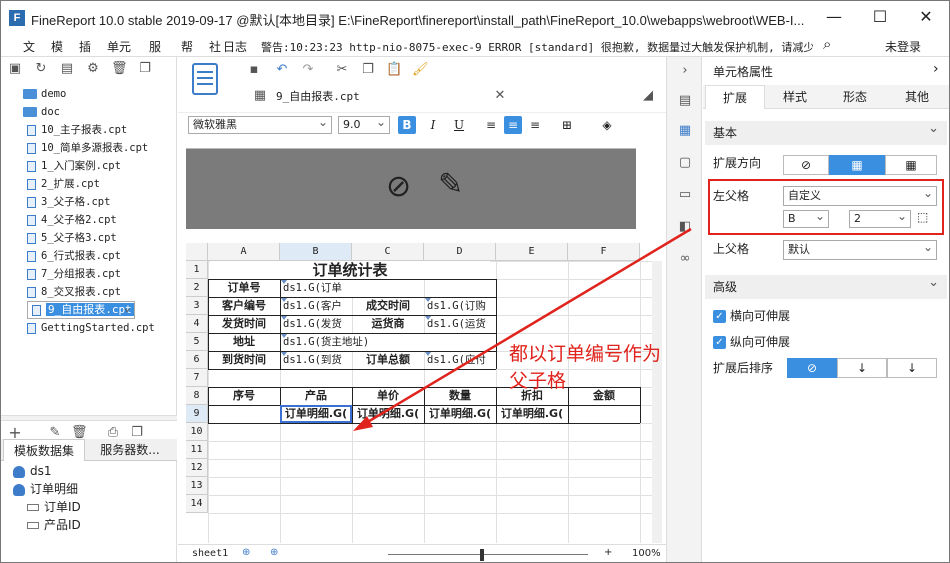  What do you see at coordinates (522, 329) in the screenshot?
I see `annotation-arrow` at bounding box center [522, 329].